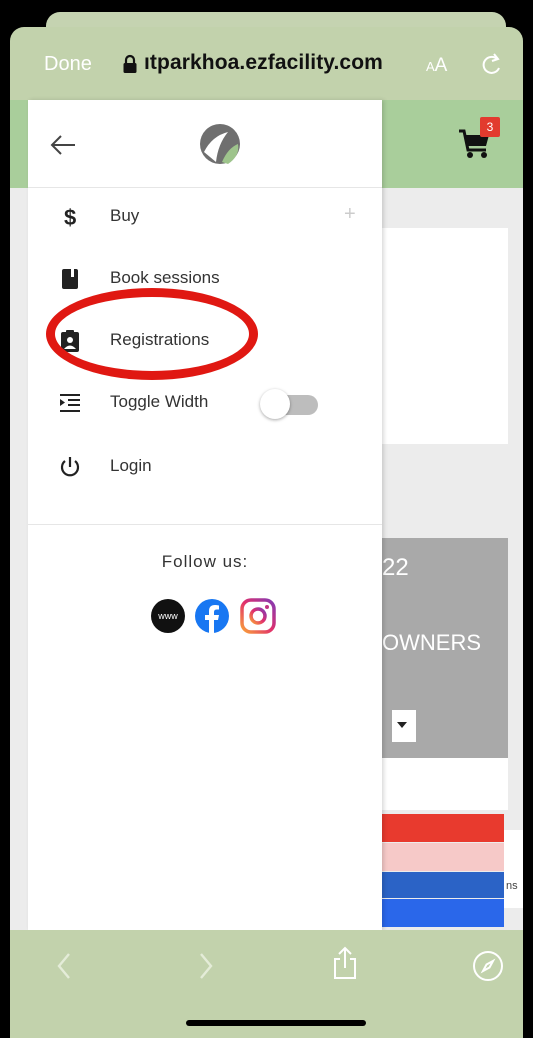 This screenshot has height=1038, width=533. Describe the element at coordinates (70, 403) in the screenshot. I see `indent-icon` at that location.